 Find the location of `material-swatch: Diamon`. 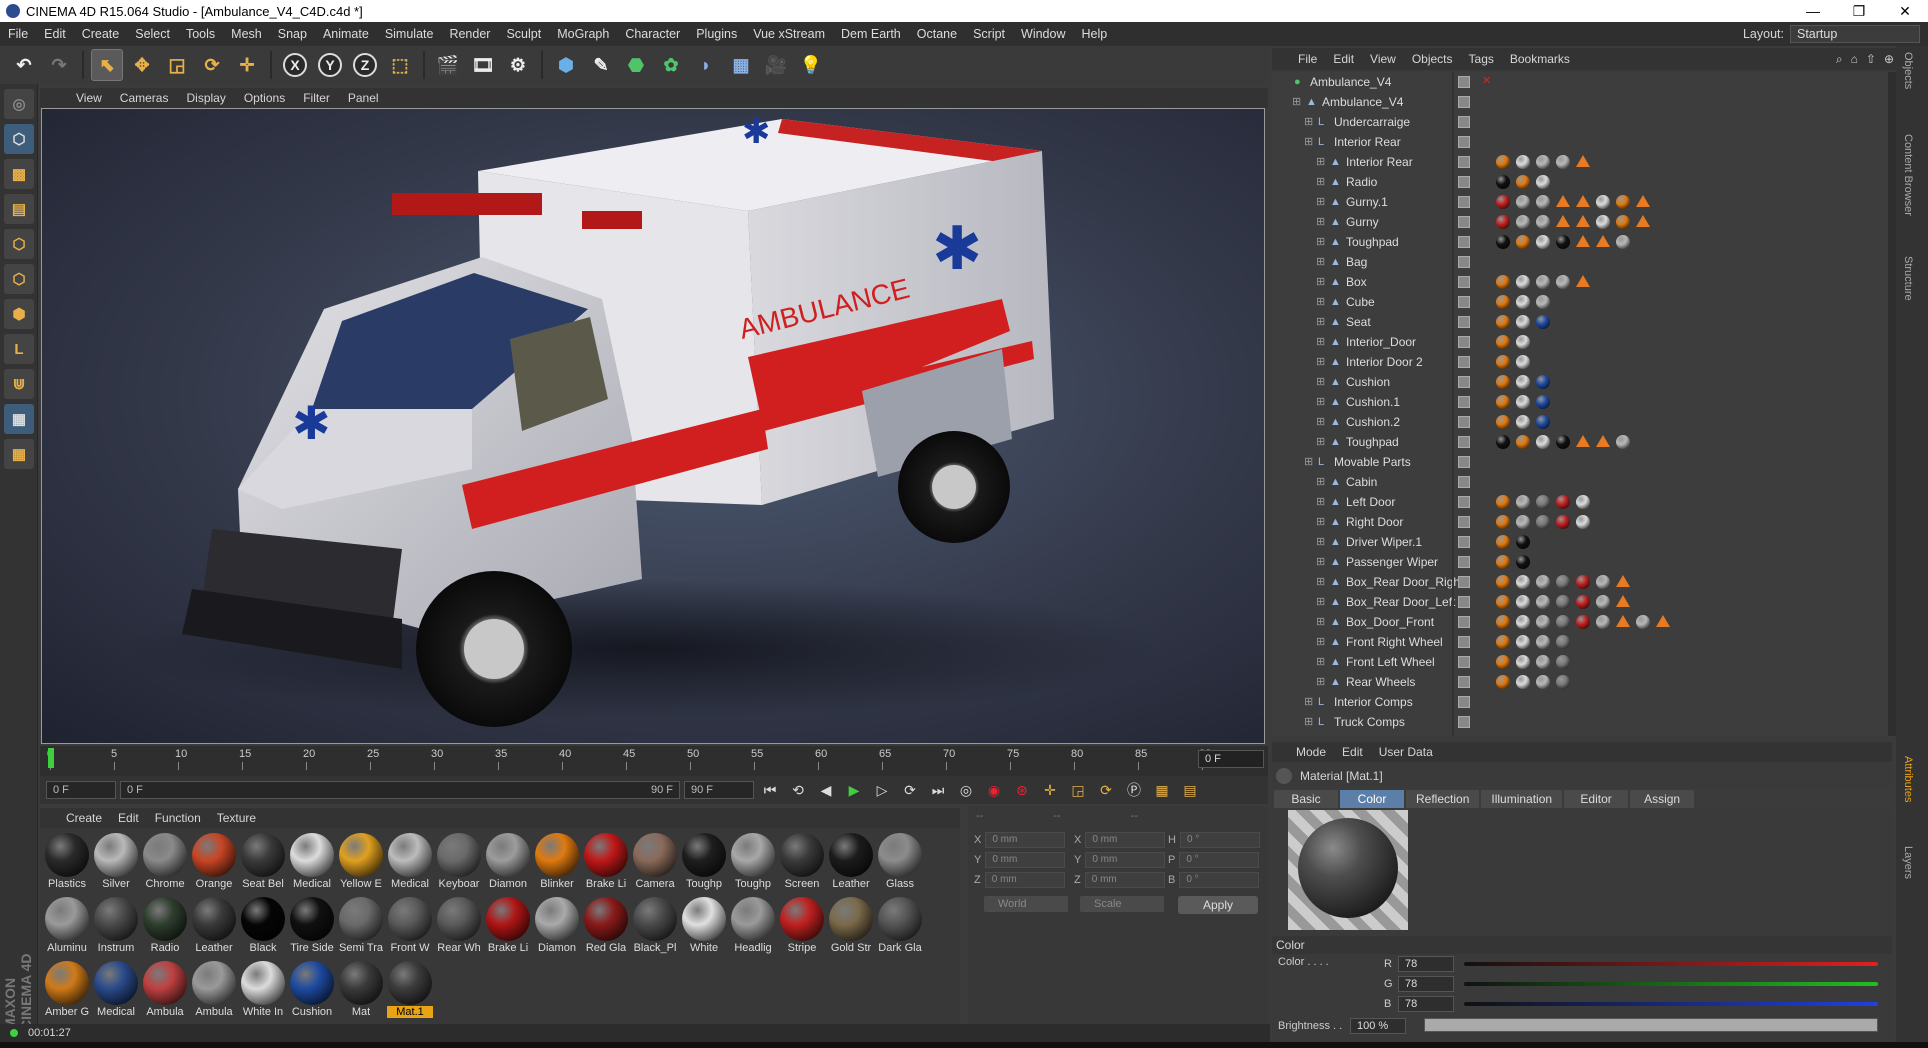

material-swatch: Diamon is located at coordinates (557, 927).